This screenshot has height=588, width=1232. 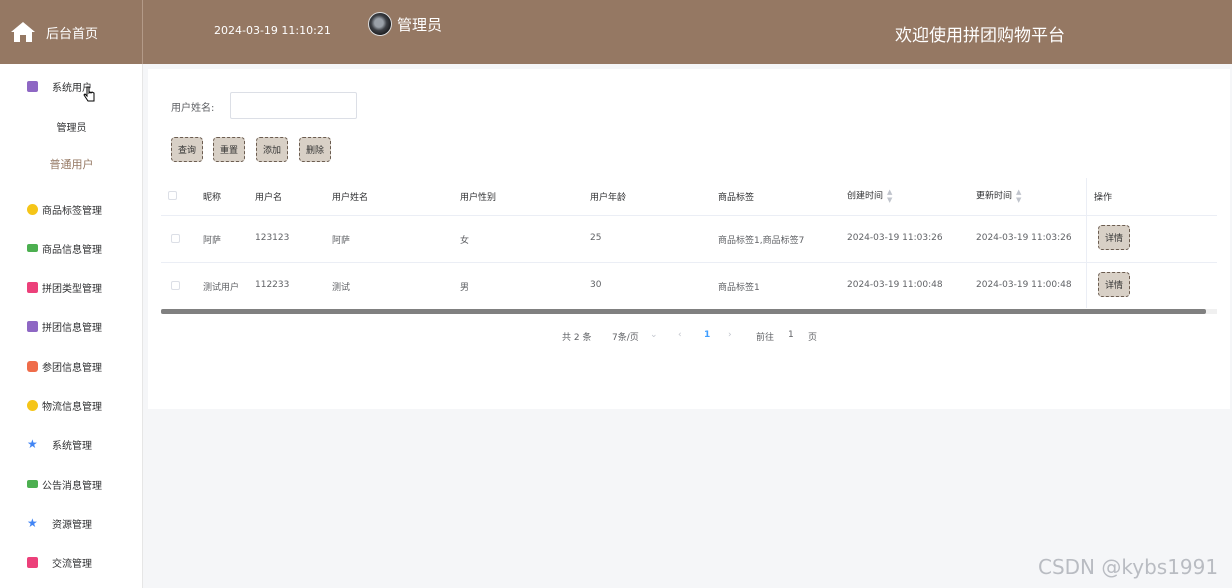 What do you see at coordinates (994, 196) in the screenshot?
I see `column-header-label: 更新时间` at bounding box center [994, 196].